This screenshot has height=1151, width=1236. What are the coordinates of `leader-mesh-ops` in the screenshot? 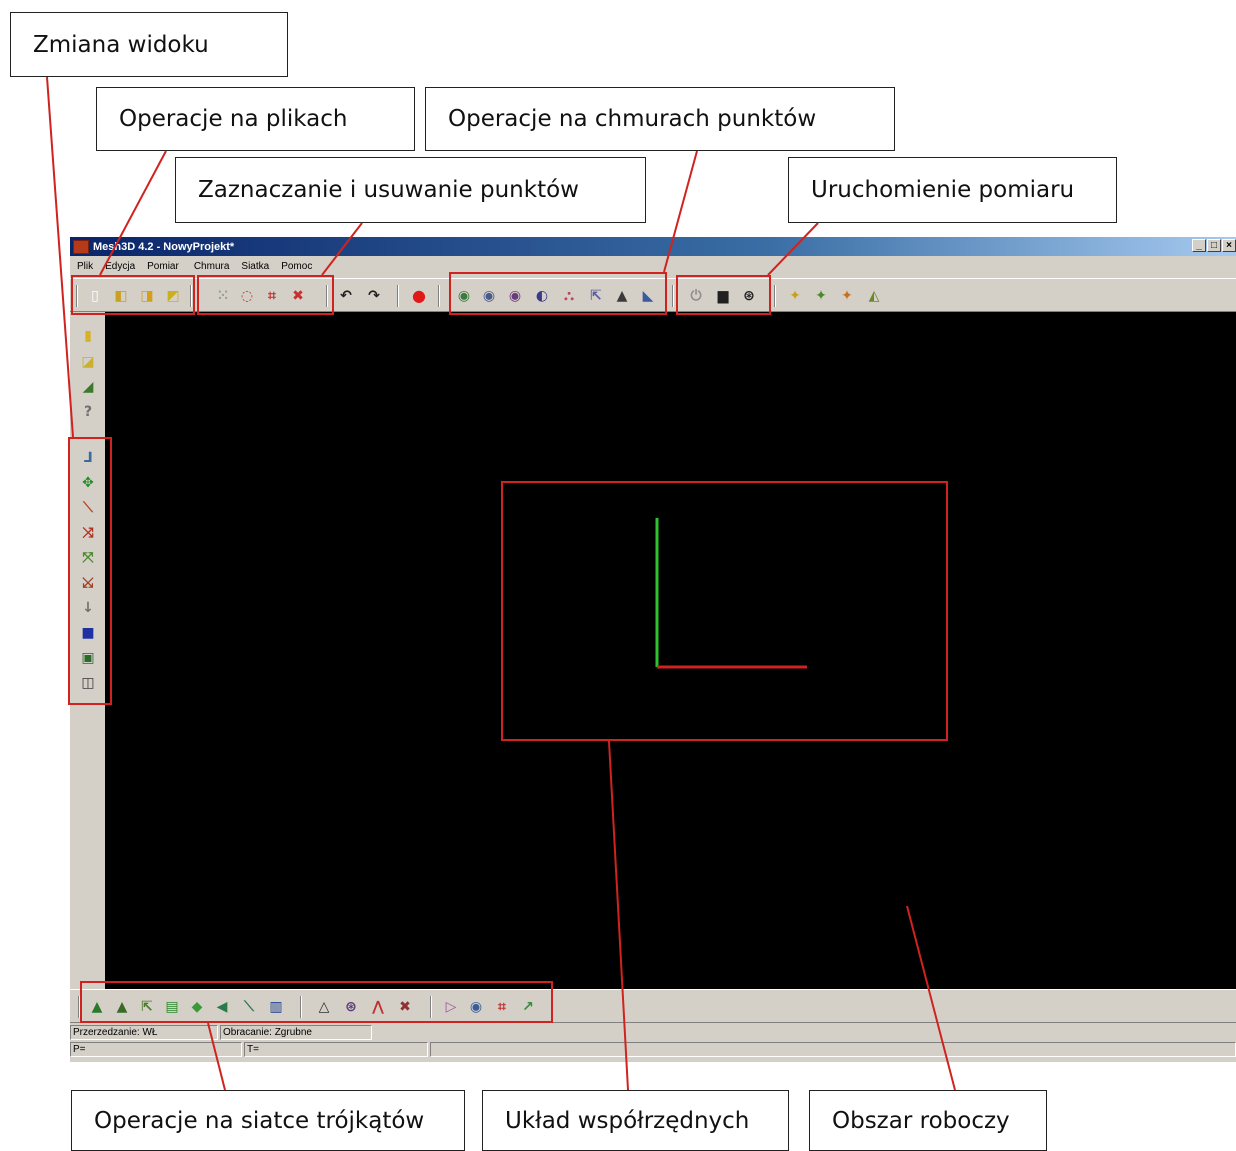 It's located at (216, 1056).